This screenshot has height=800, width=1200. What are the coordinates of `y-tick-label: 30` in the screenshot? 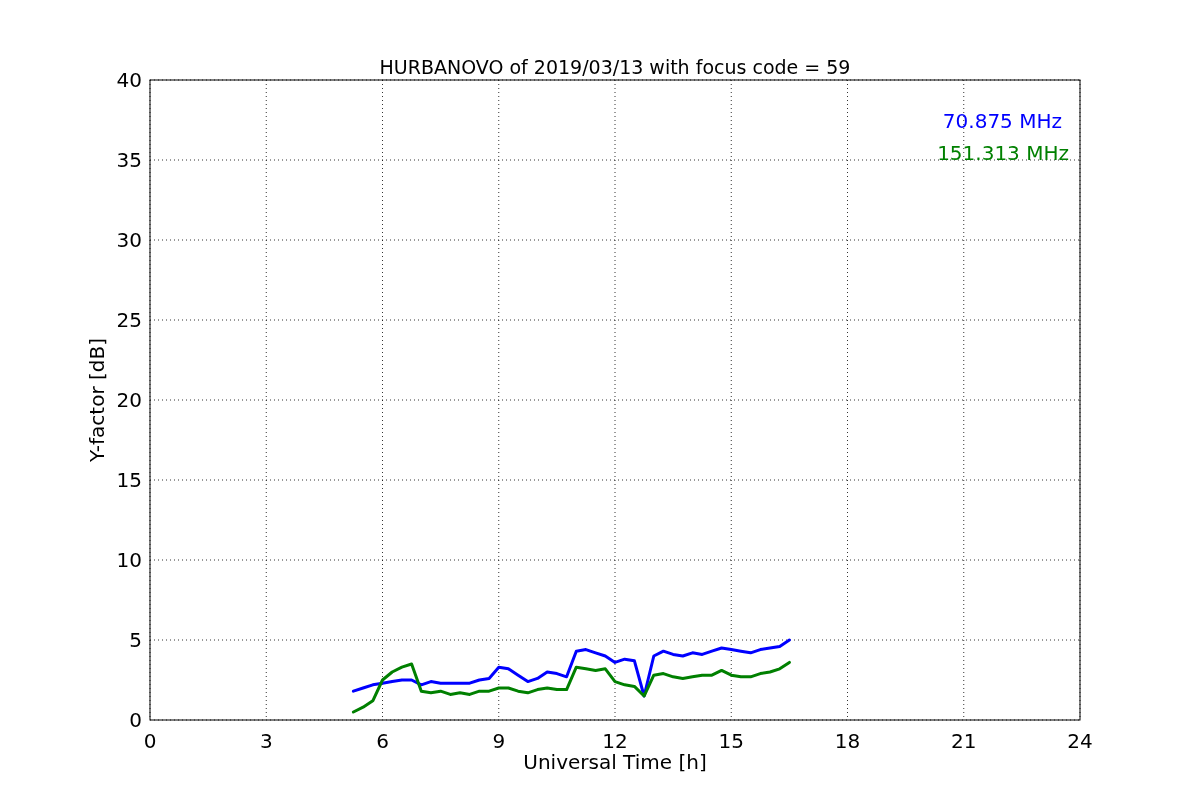 It's located at (129, 240).